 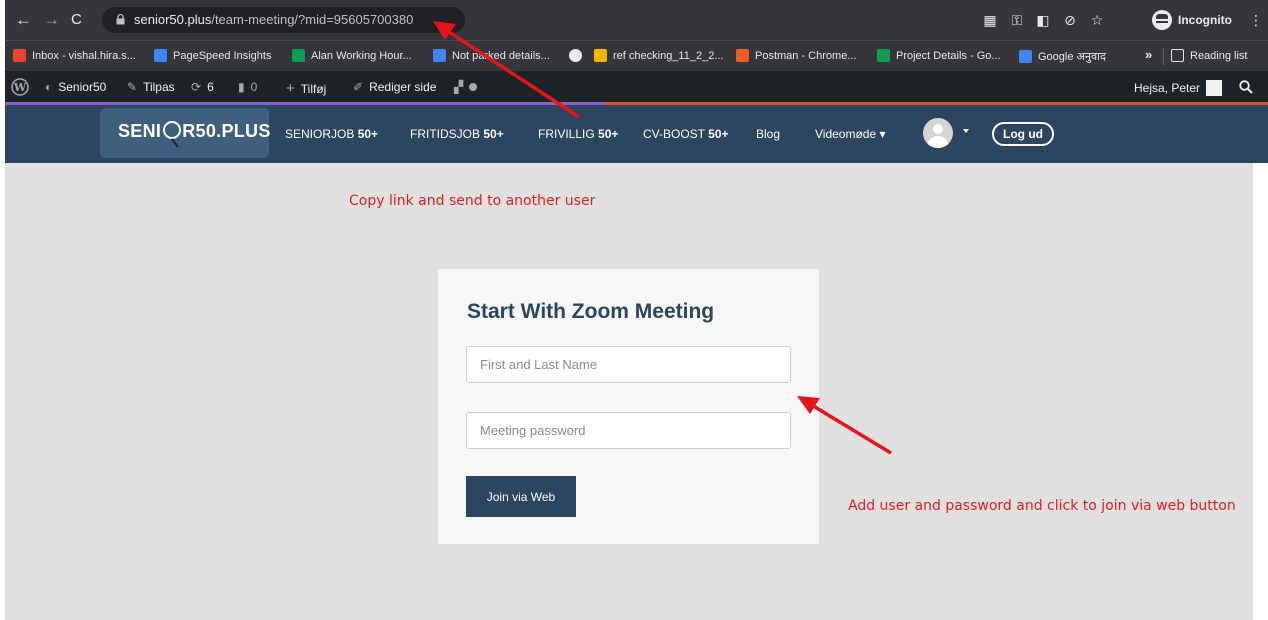 What do you see at coordinates (151, 87) in the screenshot?
I see `wp-customize-menu: ✎ Tilpas` at bounding box center [151, 87].